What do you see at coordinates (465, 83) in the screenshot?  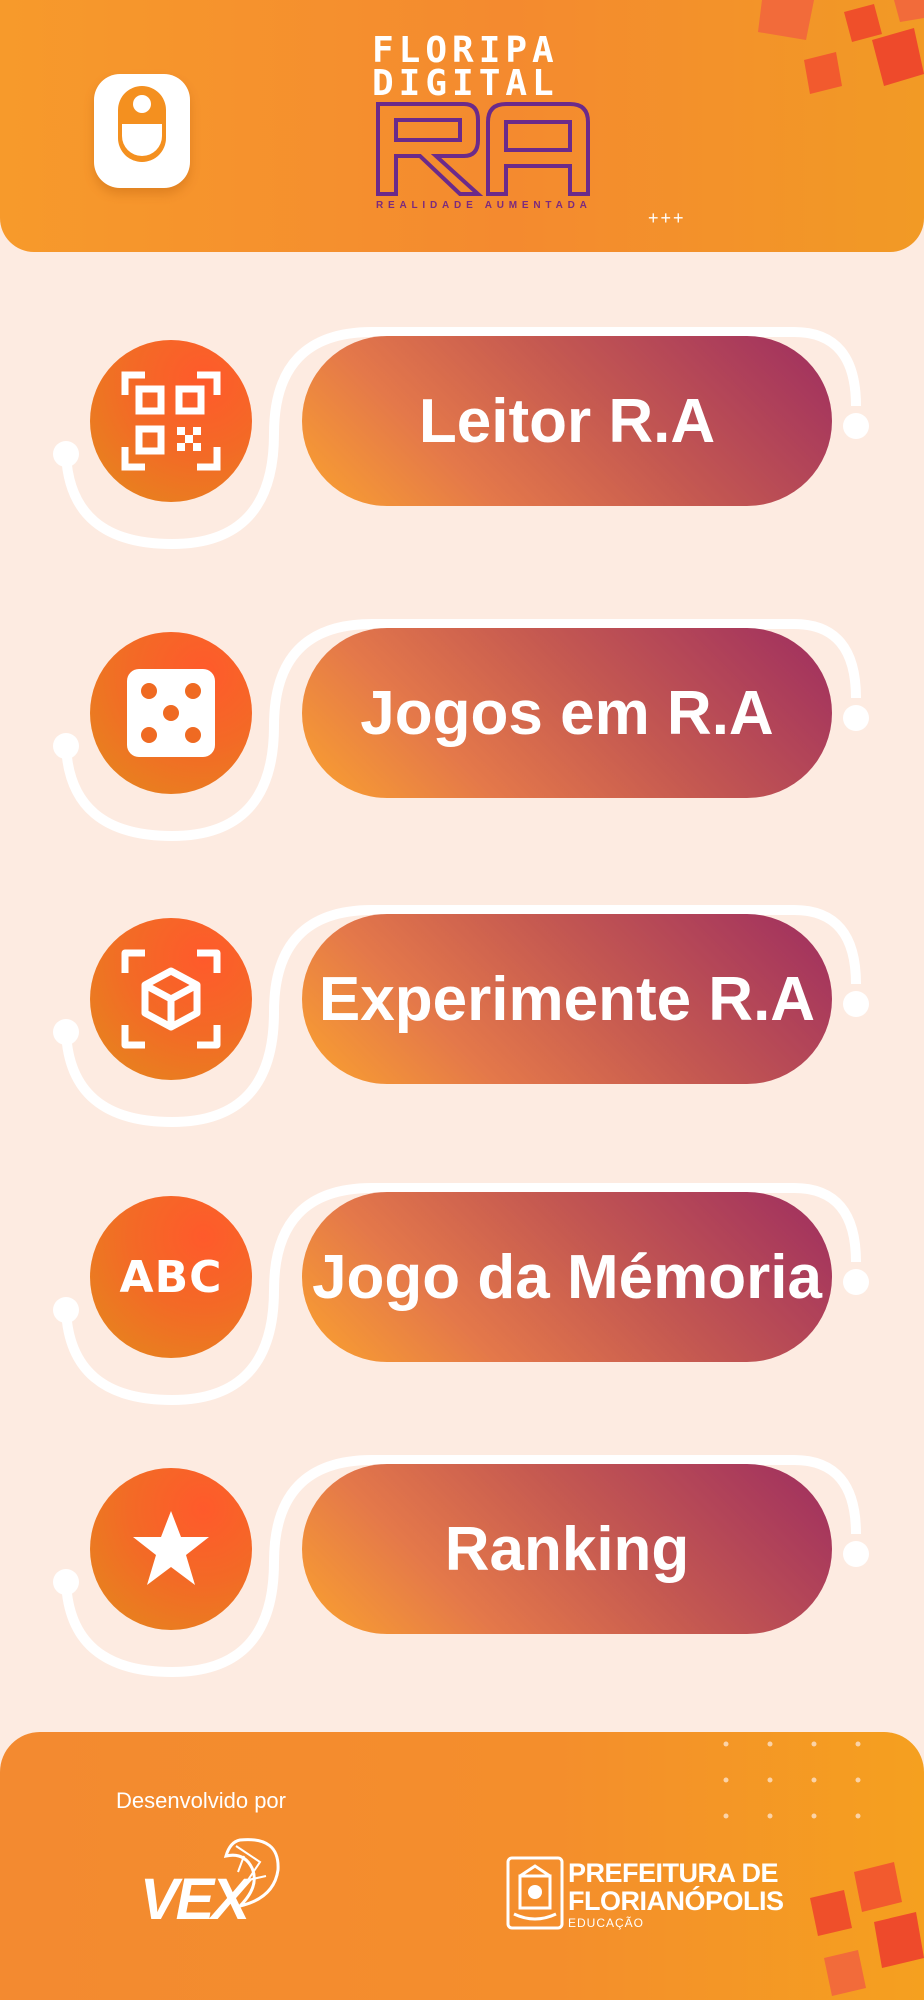 I see `logo-line2: DIGITAL` at bounding box center [465, 83].